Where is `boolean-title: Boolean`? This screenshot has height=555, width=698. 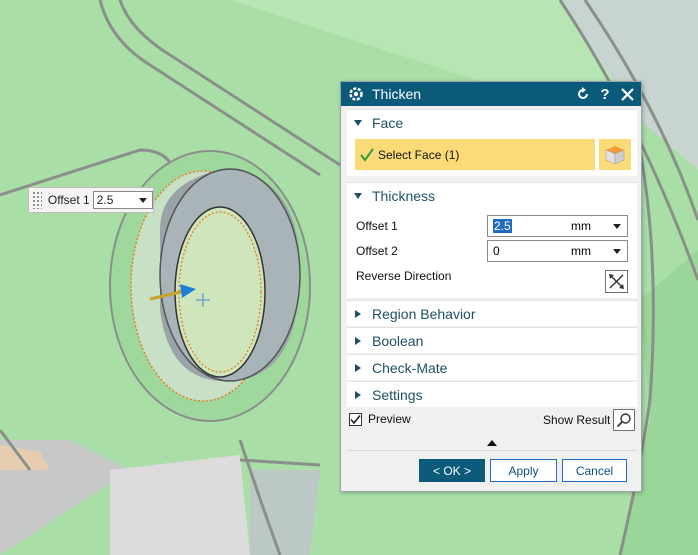 boolean-title: Boolean is located at coordinates (398, 340).